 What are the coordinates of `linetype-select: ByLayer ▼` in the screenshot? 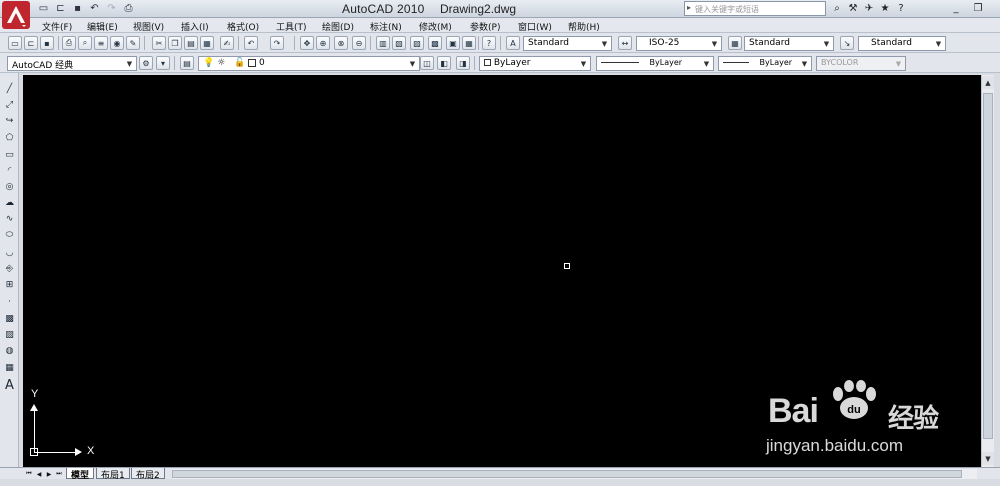 It's located at (655, 63).